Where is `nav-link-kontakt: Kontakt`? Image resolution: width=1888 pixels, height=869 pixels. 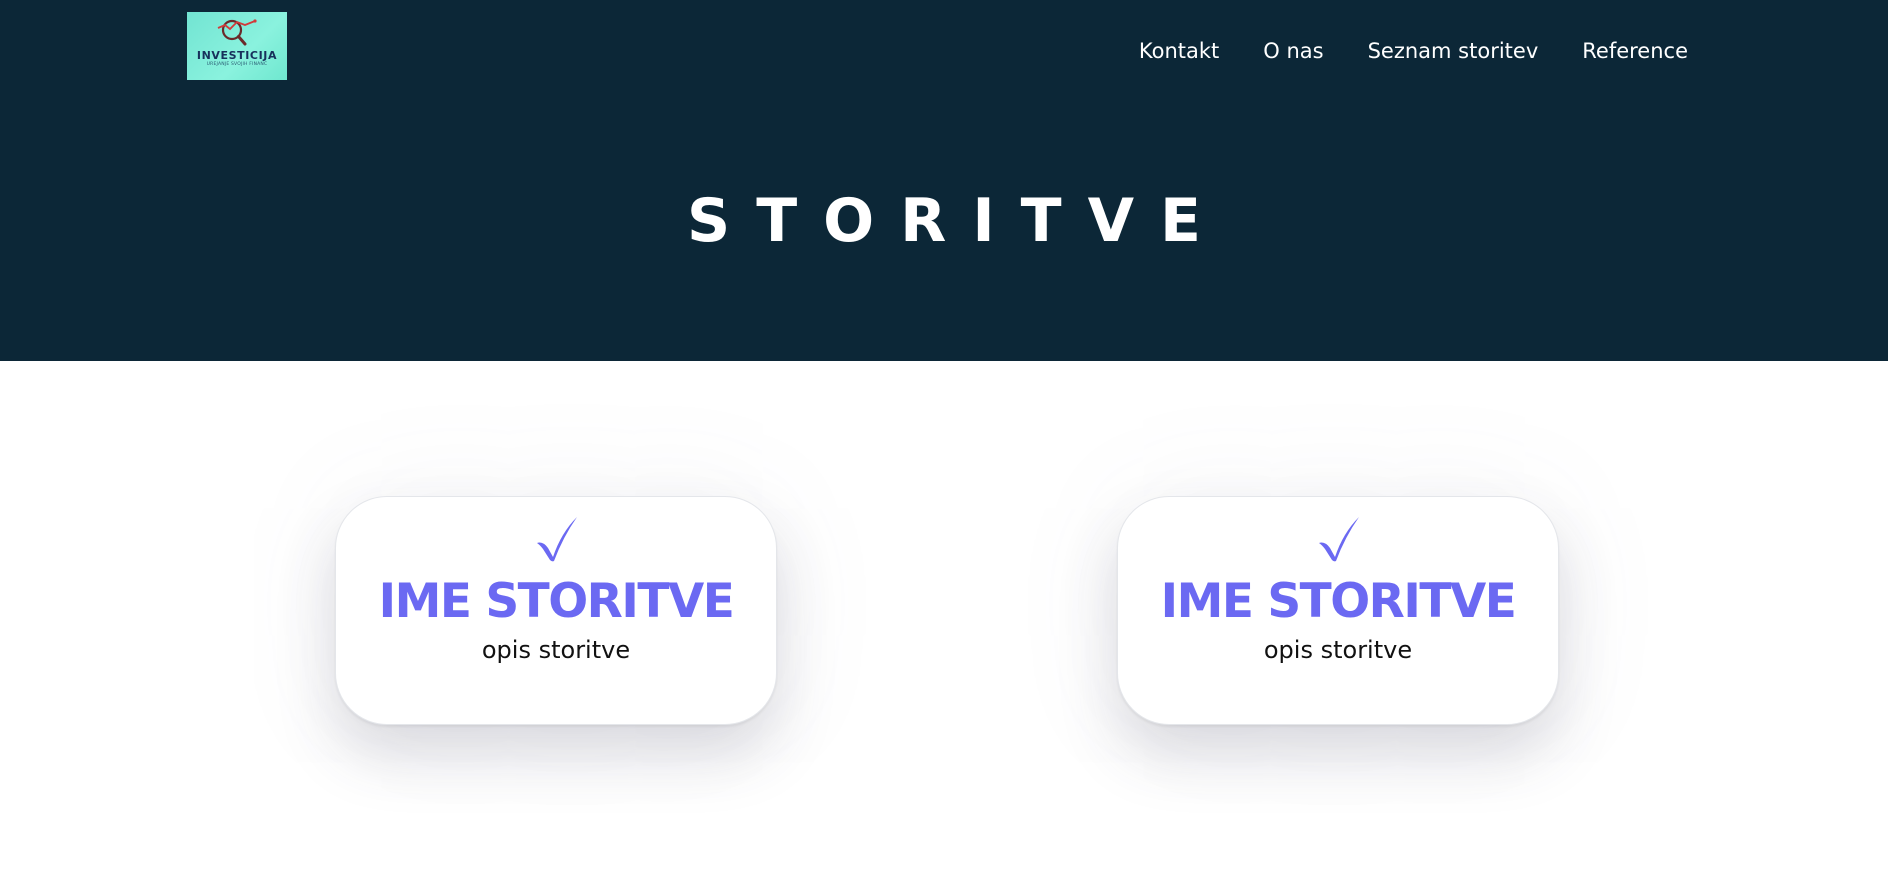 nav-link-kontakt: Kontakt is located at coordinates (1179, 51).